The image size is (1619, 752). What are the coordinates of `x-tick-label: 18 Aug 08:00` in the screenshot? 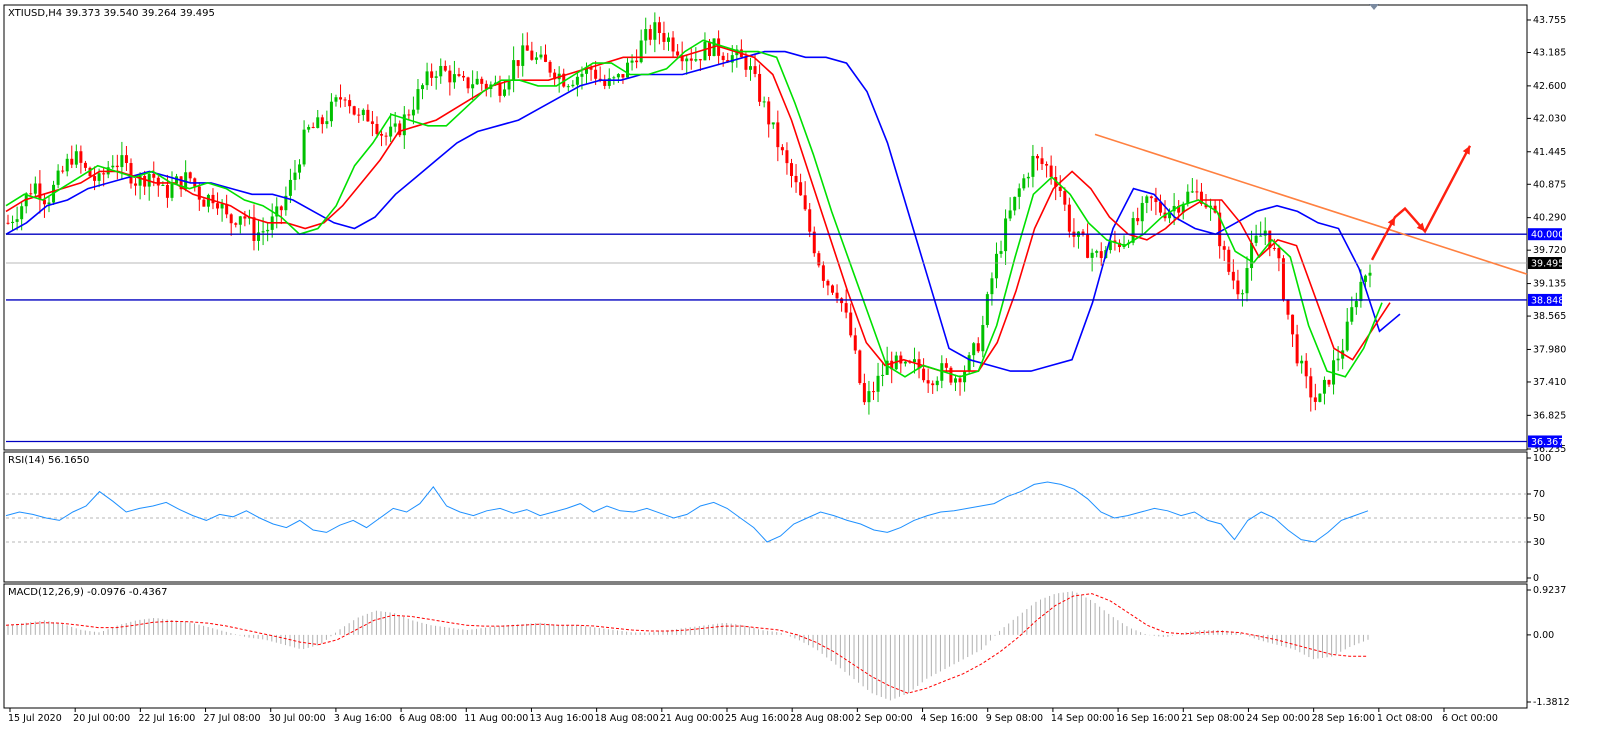 It's located at (627, 718).